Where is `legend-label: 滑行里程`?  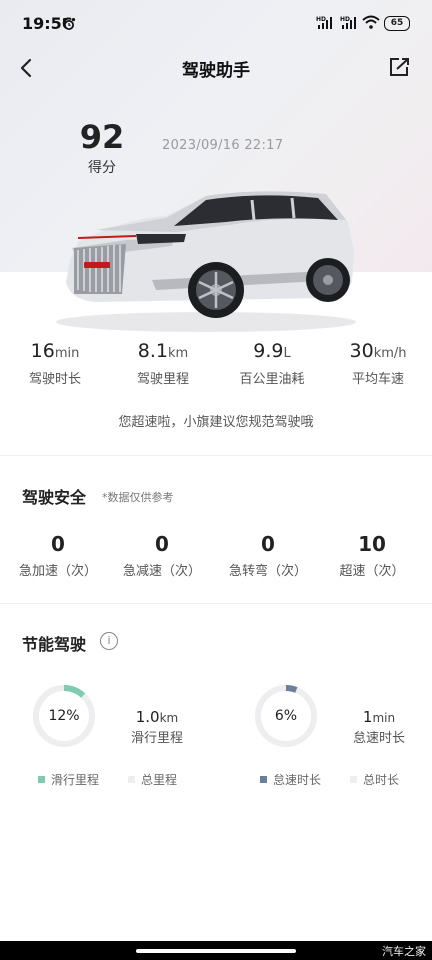
legend-label: 滑行里程 is located at coordinates (75, 780).